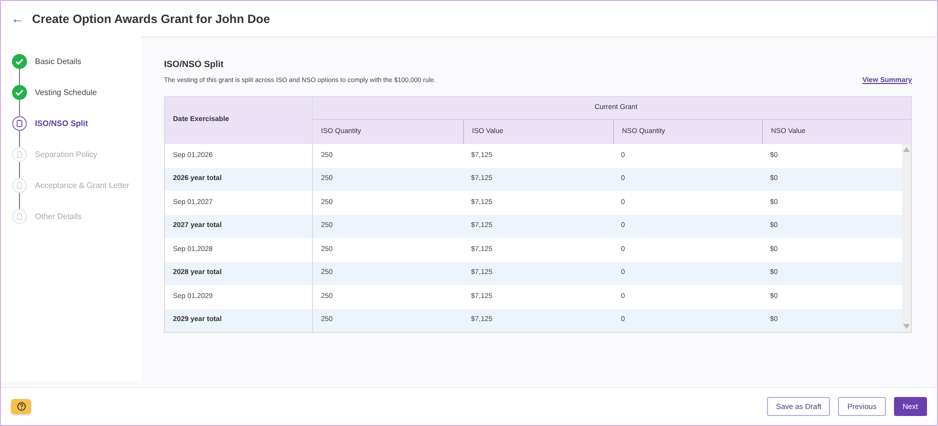 This screenshot has height=426, width=938. What do you see at coordinates (151, 19) in the screenshot?
I see `page-title: Create Option Awards Grant for John Doe` at bounding box center [151, 19].